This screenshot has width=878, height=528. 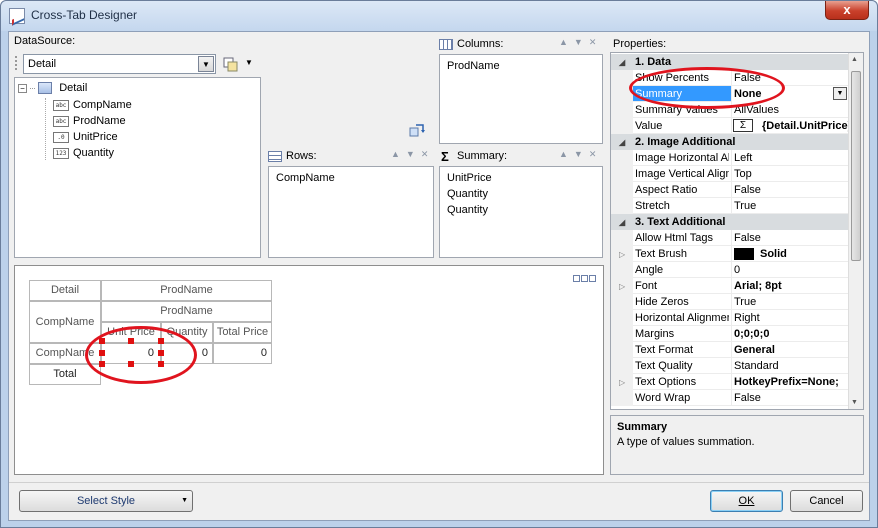 I want to click on property-word-wrap: Word Wrap False, so click(x=730, y=398).